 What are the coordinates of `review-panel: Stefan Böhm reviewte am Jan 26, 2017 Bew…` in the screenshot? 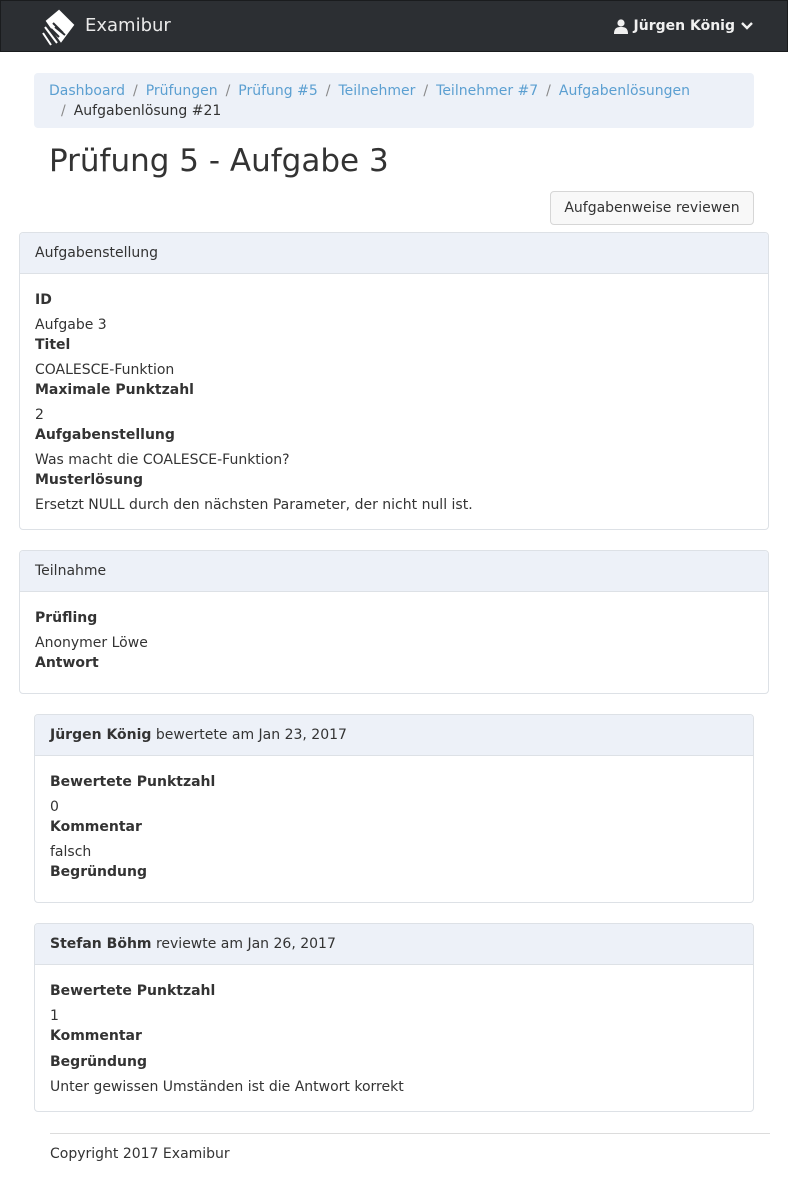 It's located at (394, 1017).